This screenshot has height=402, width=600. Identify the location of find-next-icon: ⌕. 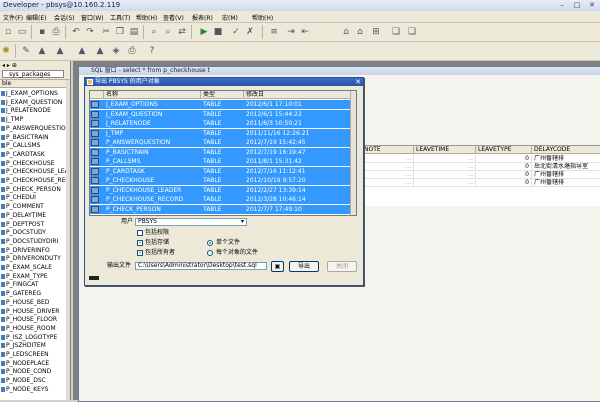
(168, 32).